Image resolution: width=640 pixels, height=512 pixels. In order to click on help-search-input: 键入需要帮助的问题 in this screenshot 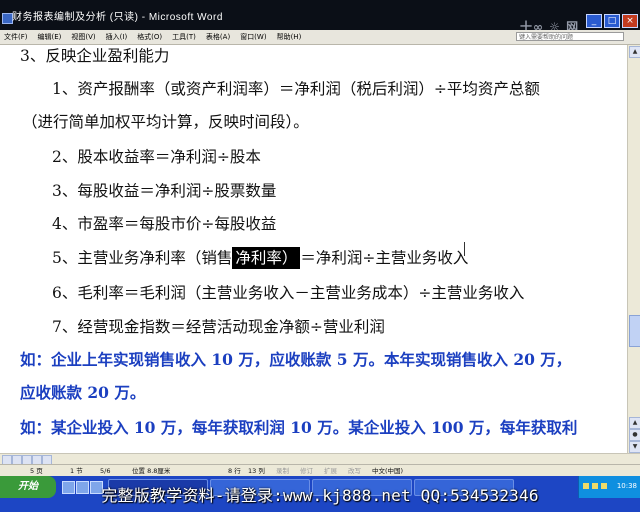, I will do `click(570, 36)`.